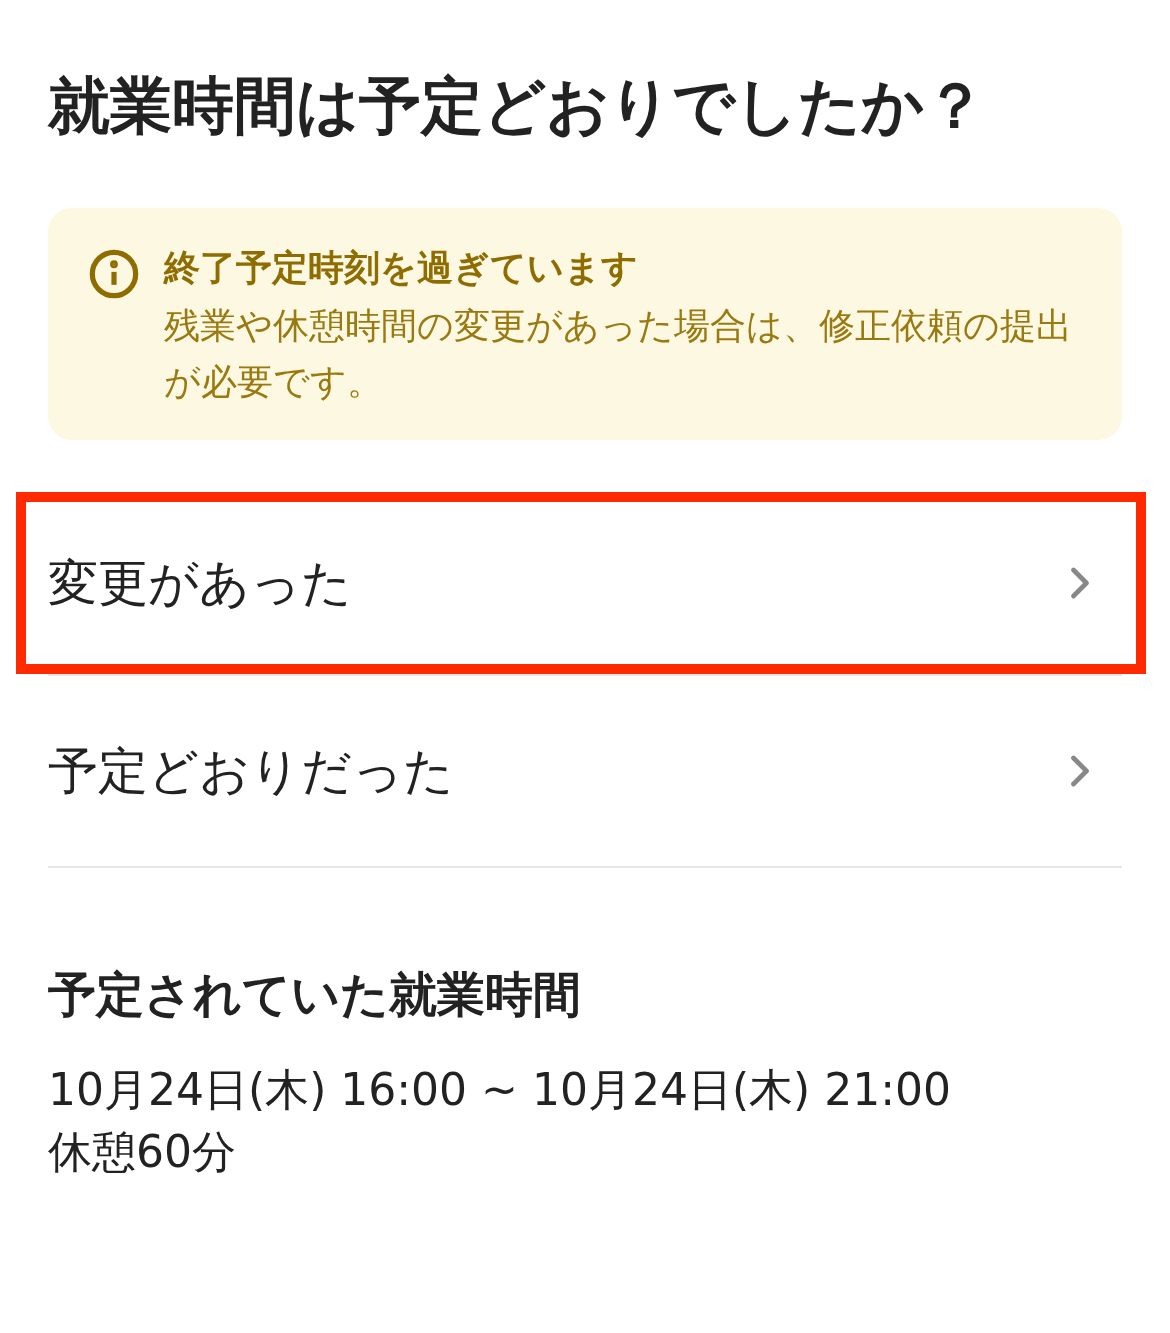 This screenshot has width=1170, height=1333. What do you see at coordinates (618, 354) in the screenshot?
I see `notice-text: 残業や休憩時間の変更があった場合は、修正依頼の提出が必要です。` at bounding box center [618, 354].